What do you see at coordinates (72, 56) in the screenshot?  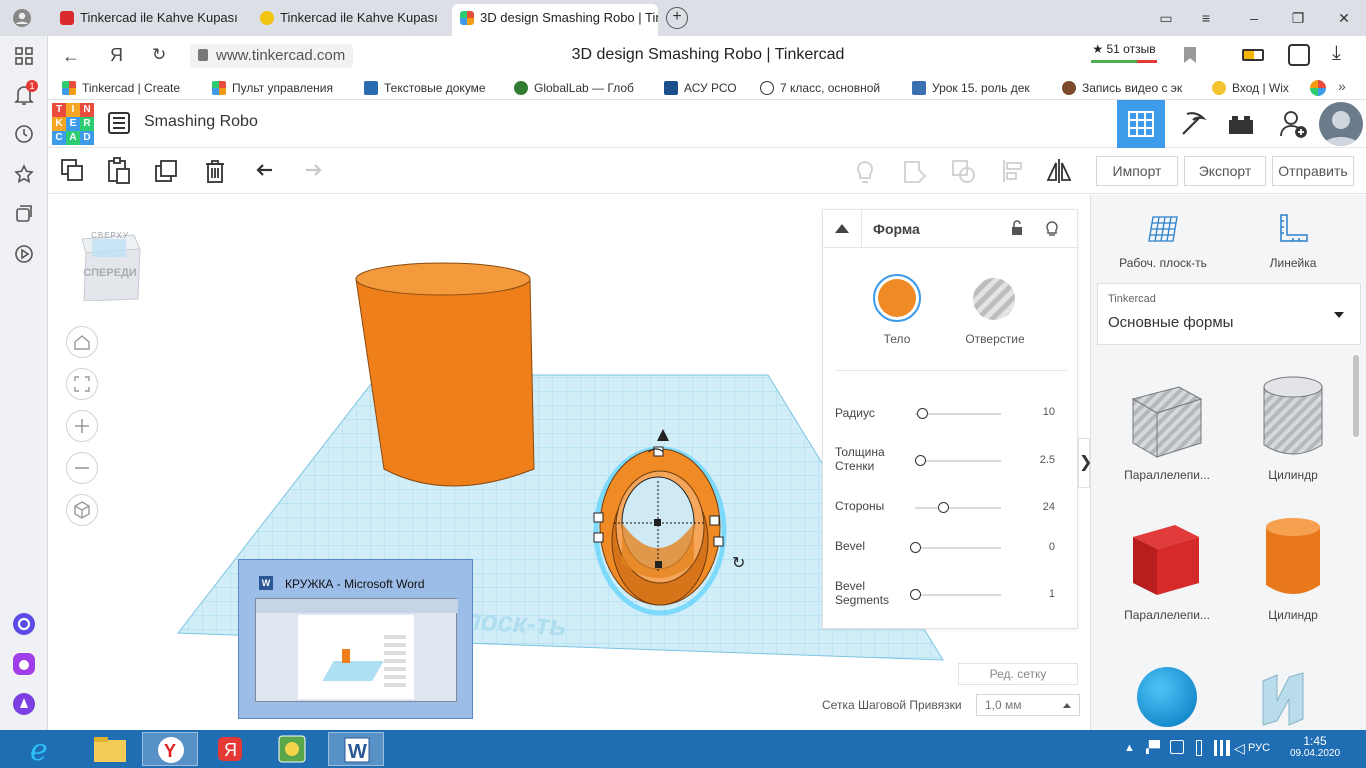 I see `back-arrow-icon: ←` at bounding box center [72, 56].